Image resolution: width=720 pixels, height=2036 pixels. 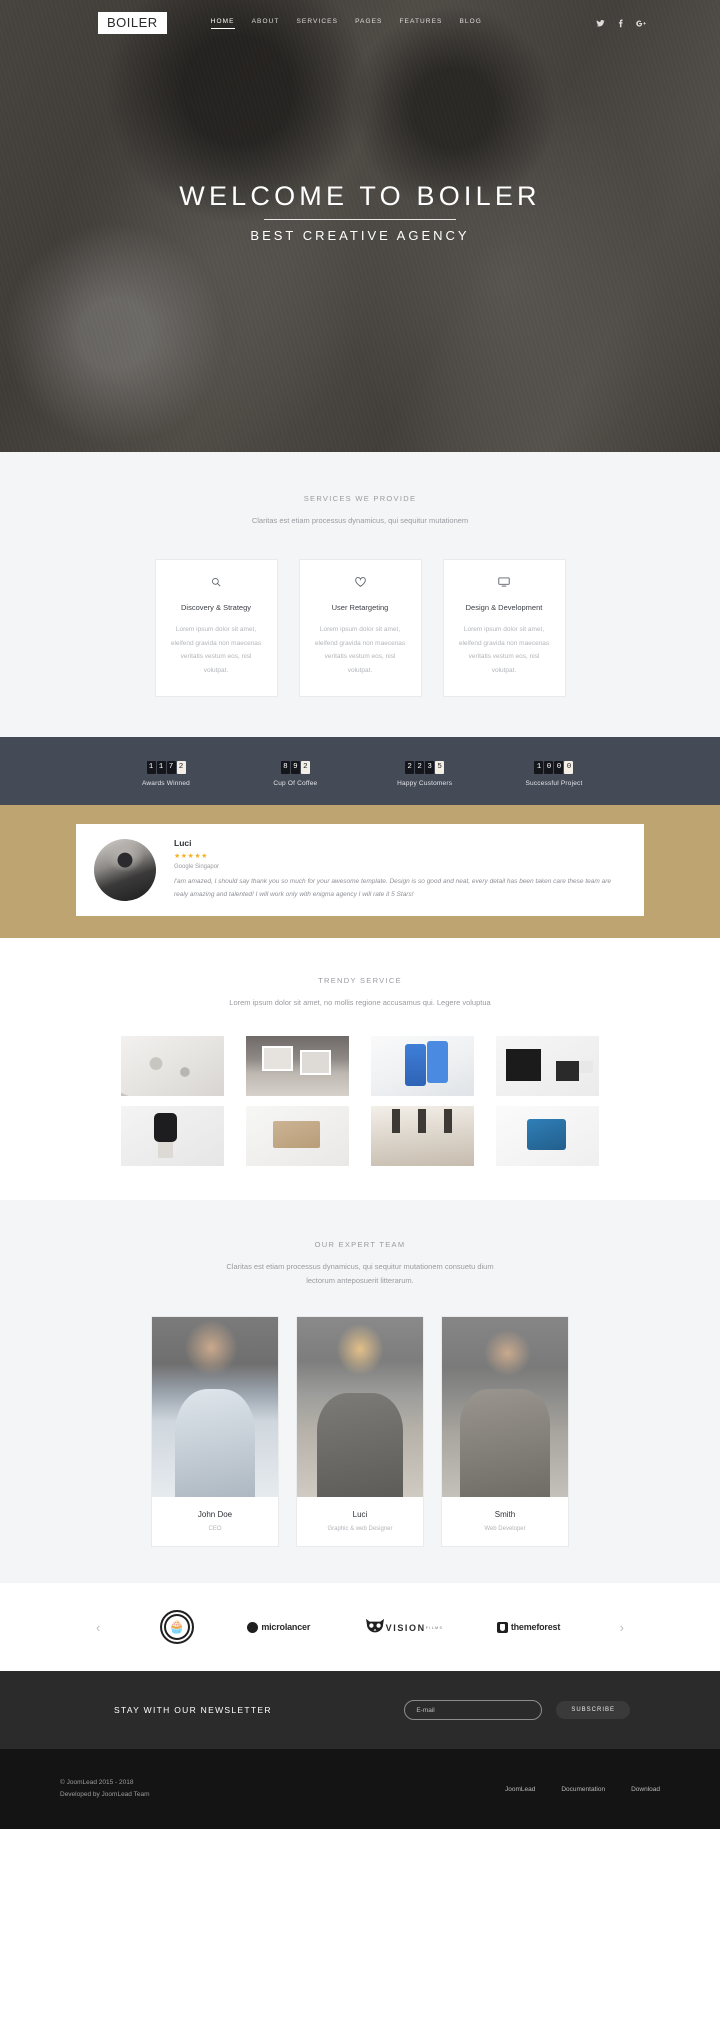 What do you see at coordinates (183, 843) in the screenshot?
I see `testimonial-author: Luci` at bounding box center [183, 843].